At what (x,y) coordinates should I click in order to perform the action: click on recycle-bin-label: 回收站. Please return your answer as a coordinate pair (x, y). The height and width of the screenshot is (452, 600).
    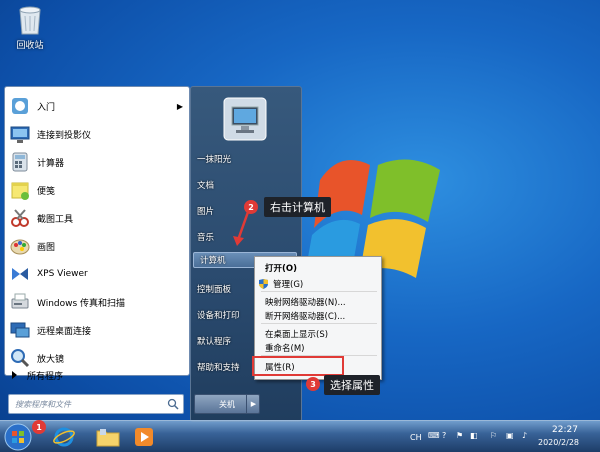
    Looking at the image, I should click on (30, 46).